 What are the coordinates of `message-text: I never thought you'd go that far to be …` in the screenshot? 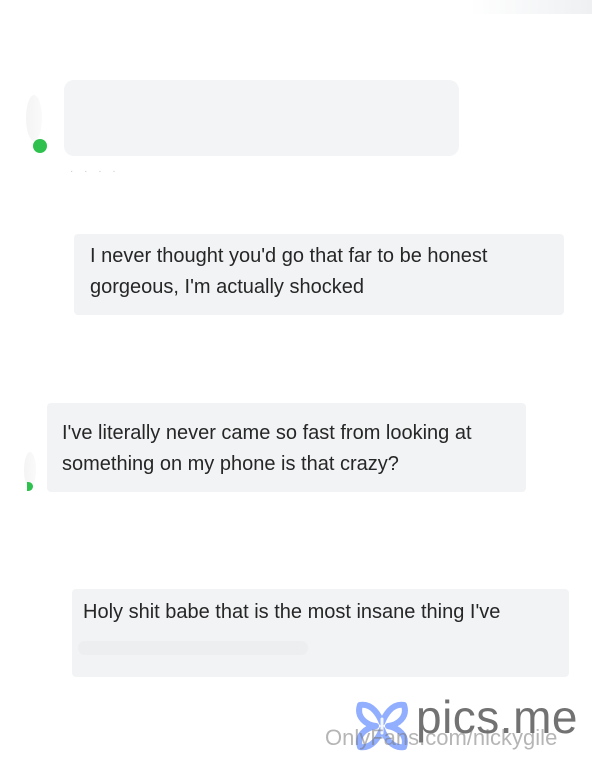 It's located at (289, 271).